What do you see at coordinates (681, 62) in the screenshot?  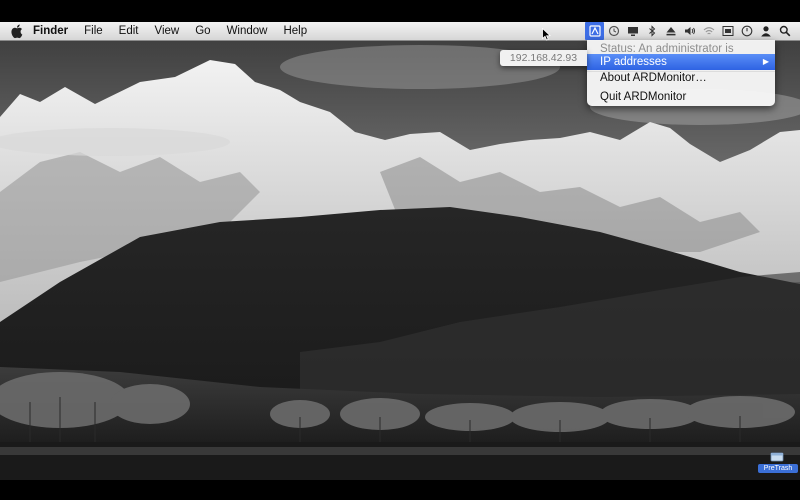 I see `ip-addresses-menu-item: IP addresses ▶` at bounding box center [681, 62].